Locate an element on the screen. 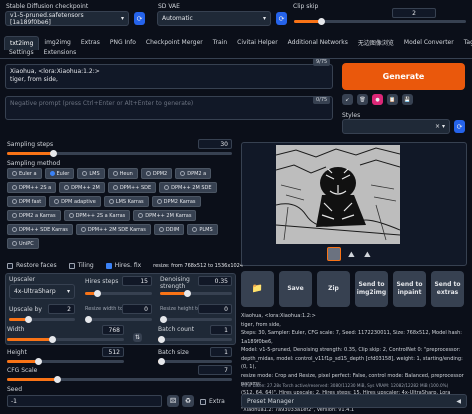 The width and height of the screenshot is (472, 414). tab-10: Tagger is located at coordinates (465, 42).